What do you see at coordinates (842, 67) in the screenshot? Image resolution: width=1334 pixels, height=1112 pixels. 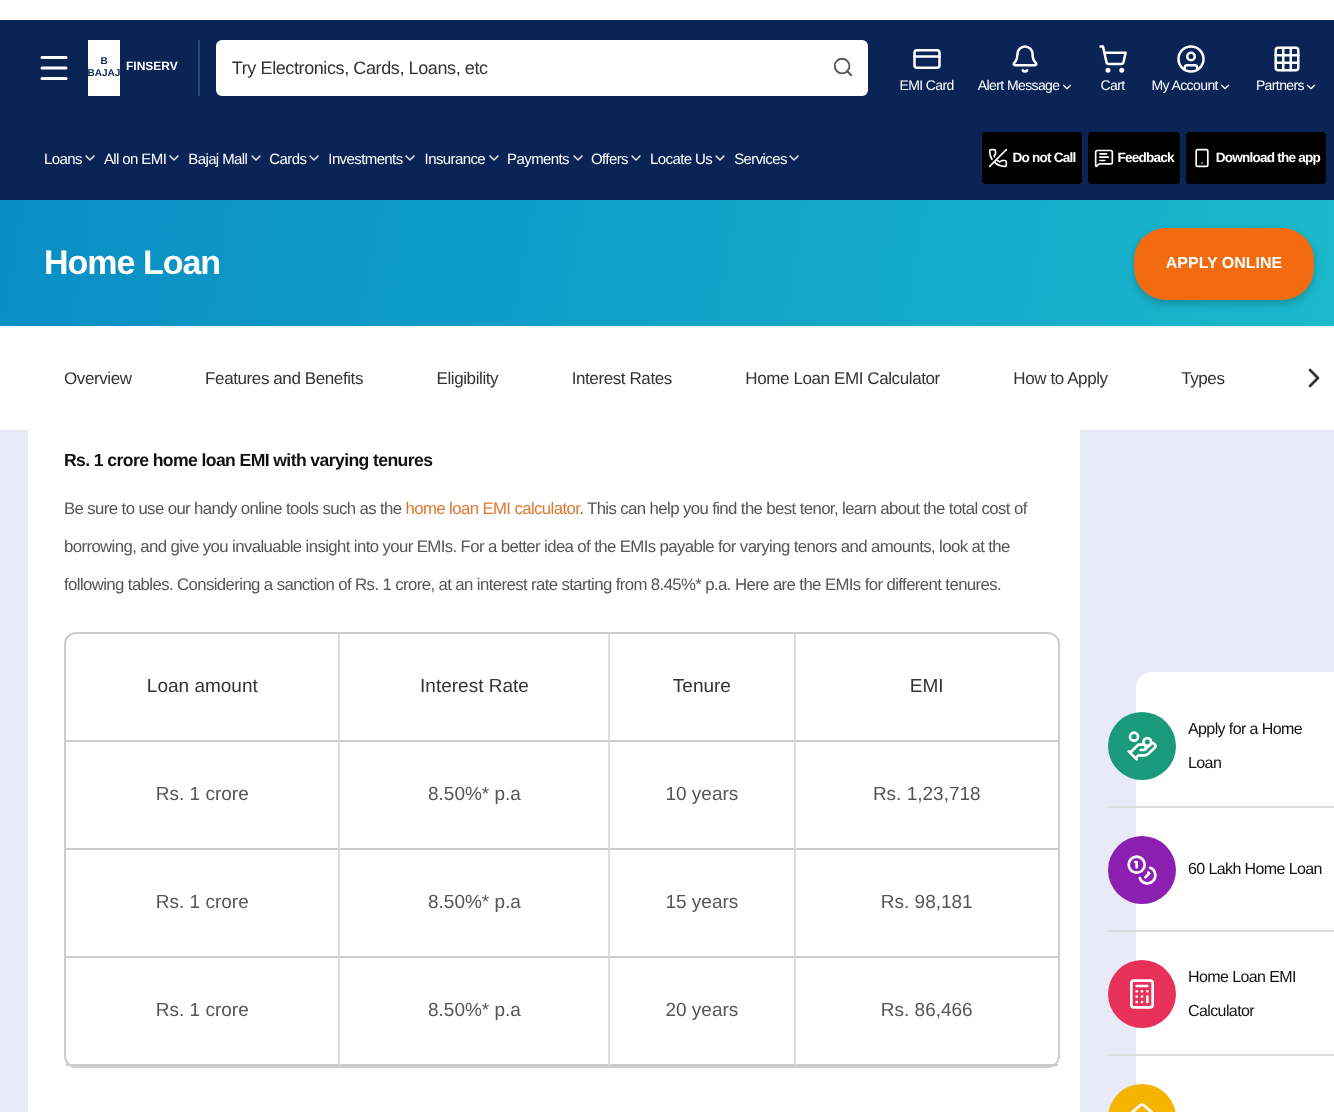 I see `search-icon` at bounding box center [842, 67].